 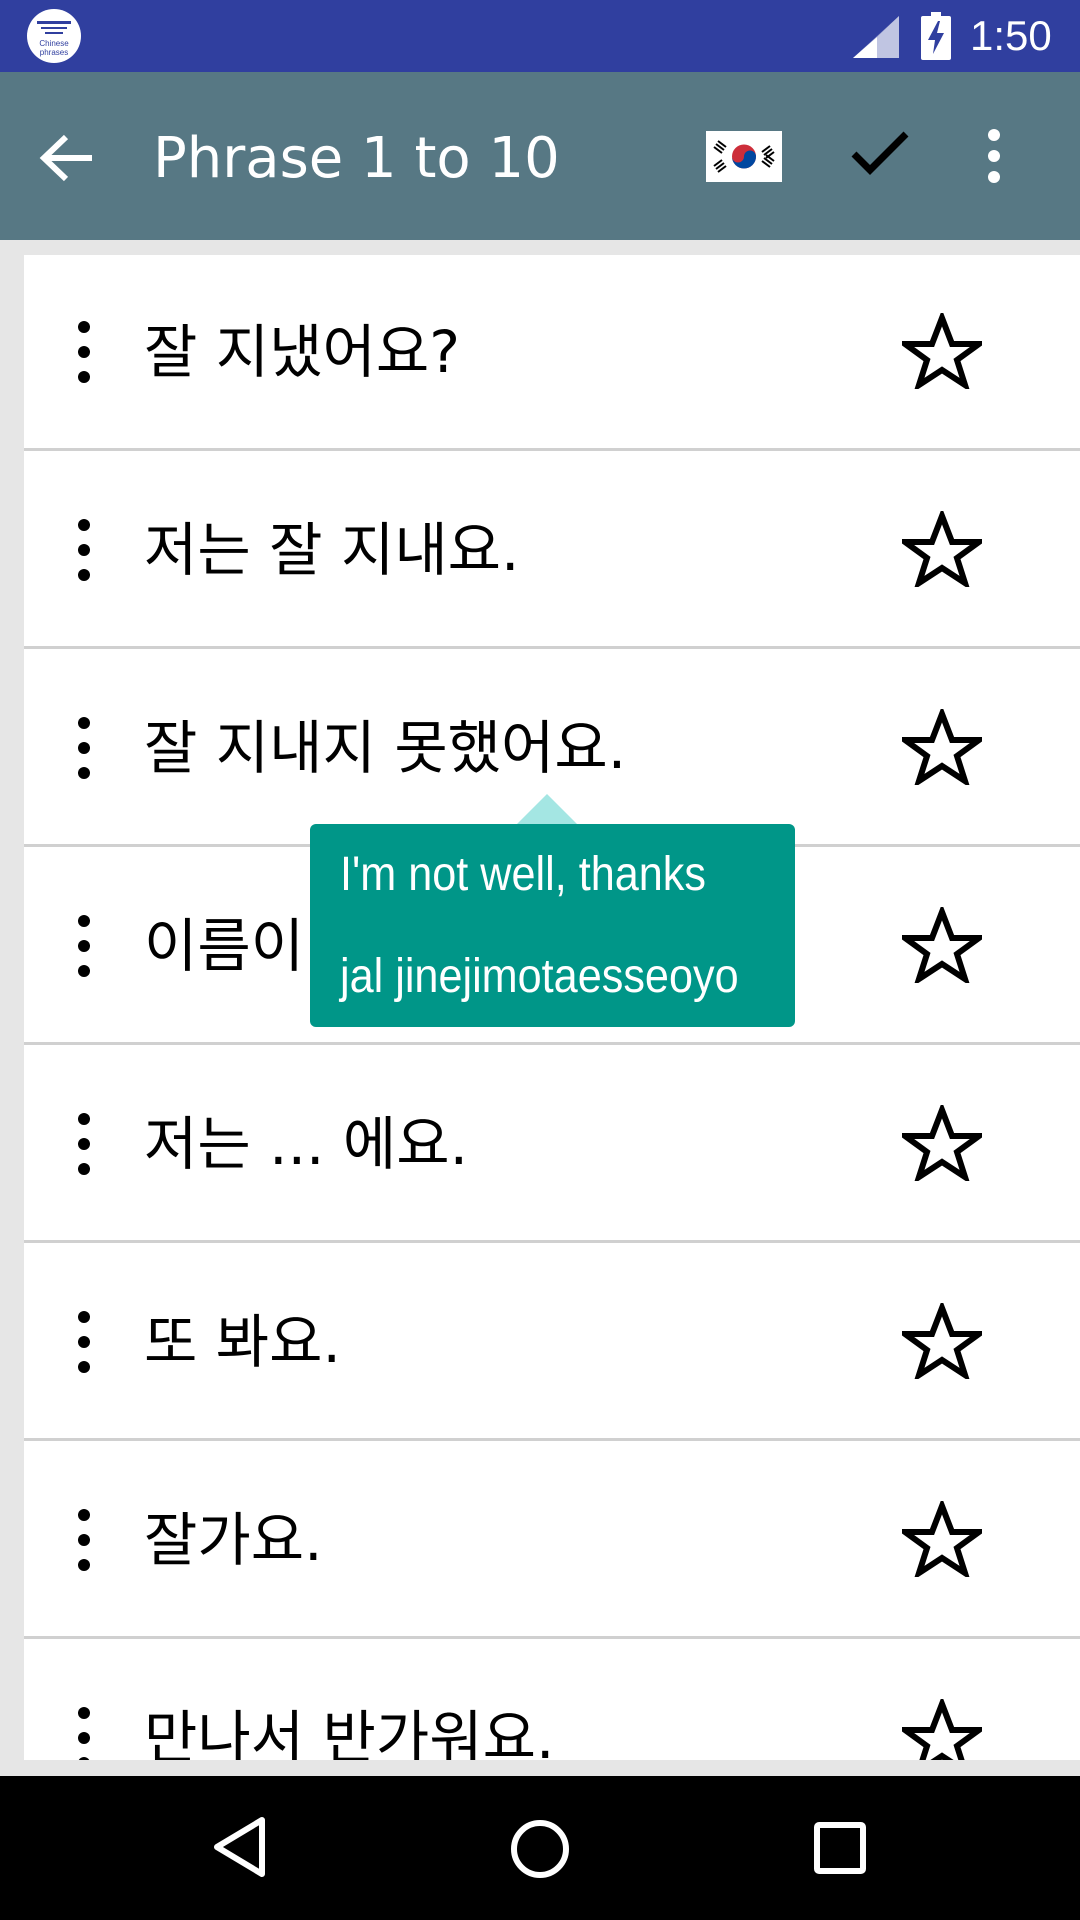 What do you see at coordinates (840, 1848) in the screenshot?
I see `nav-recents-icon` at bounding box center [840, 1848].